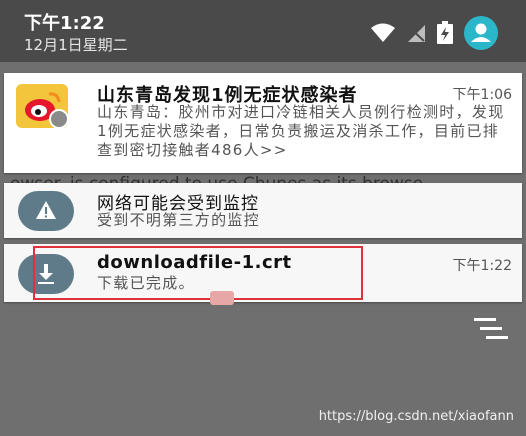 The height and width of the screenshot is (436, 526). I want to click on weibo-badge-icon, so click(59, 119).